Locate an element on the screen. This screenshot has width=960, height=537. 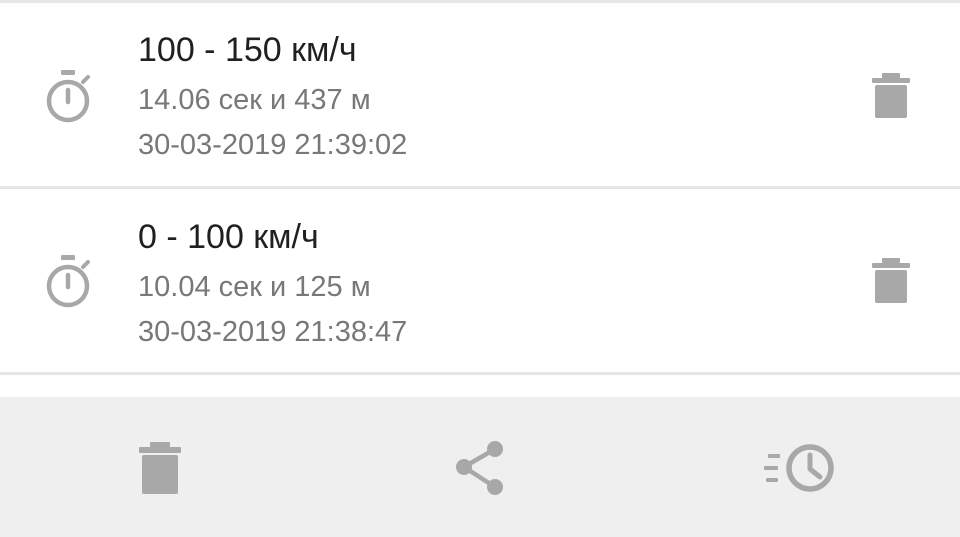
share-button is located at coordinates (480, 468).